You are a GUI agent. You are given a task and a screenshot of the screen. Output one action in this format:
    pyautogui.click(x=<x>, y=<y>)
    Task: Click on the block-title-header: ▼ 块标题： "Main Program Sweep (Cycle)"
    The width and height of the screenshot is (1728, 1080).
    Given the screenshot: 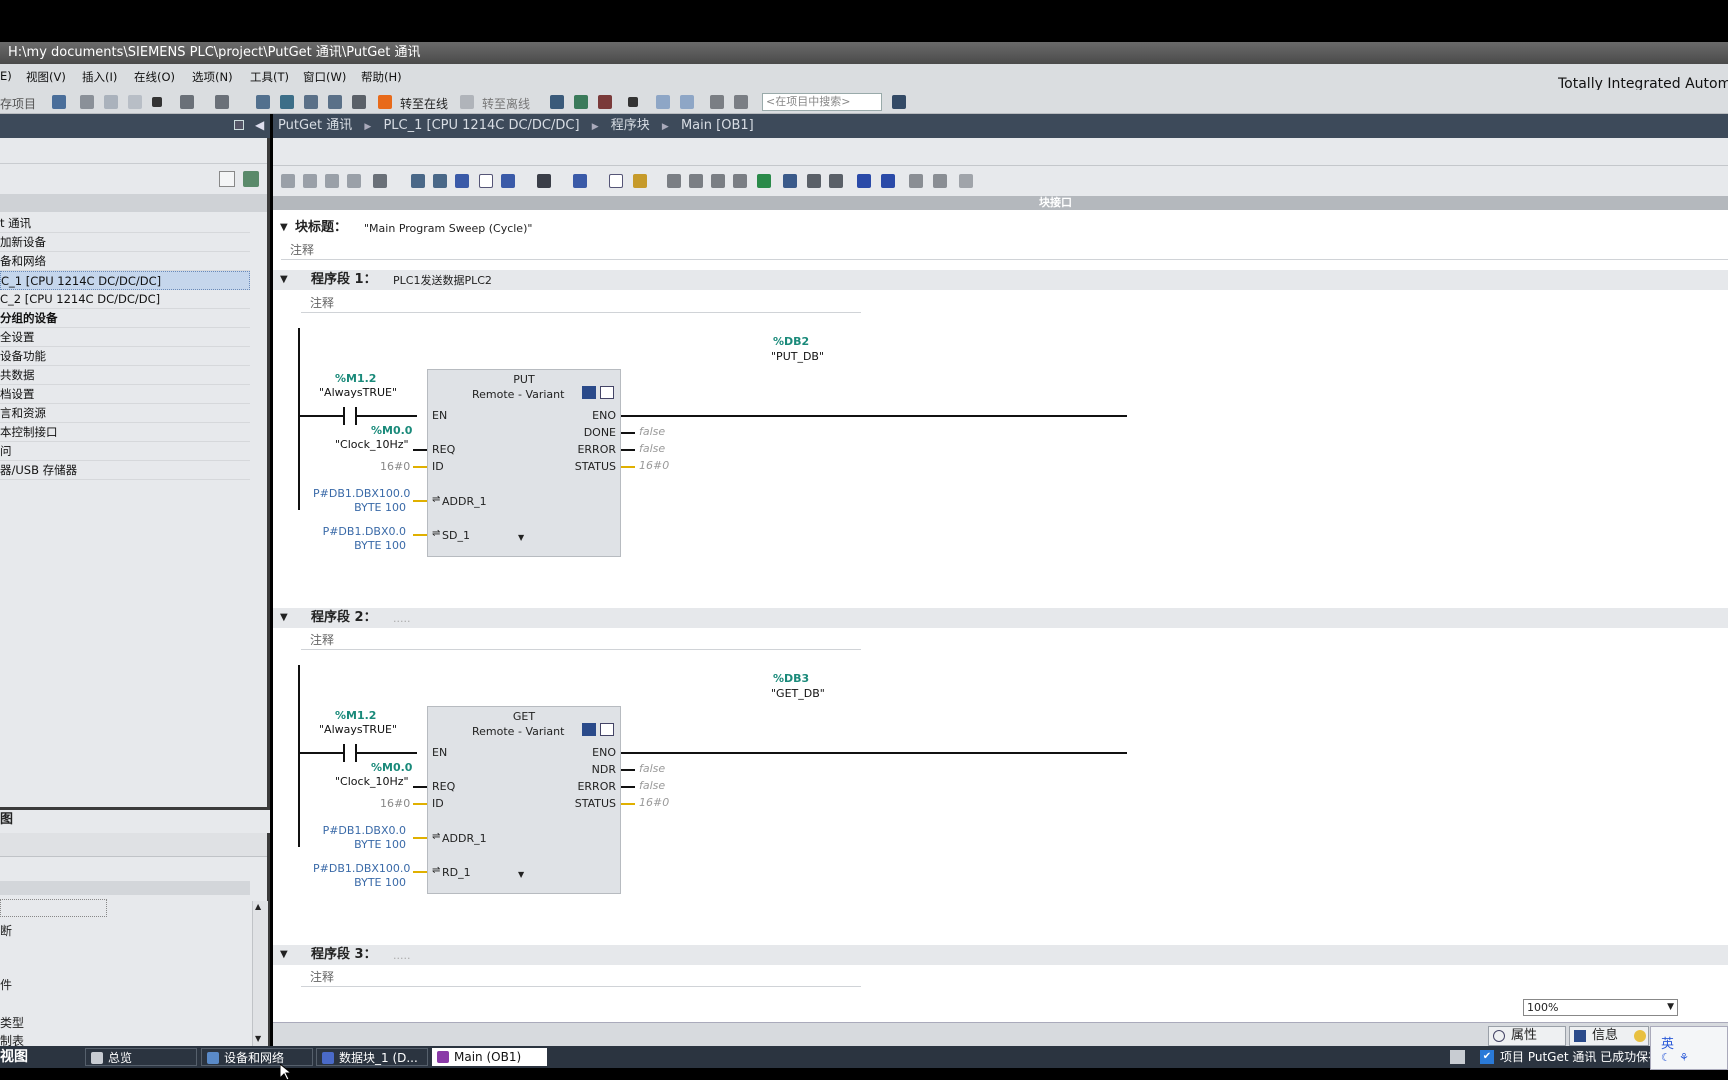 What is the action you would take?
    pyautogui.click(x=1000, y=228)
    